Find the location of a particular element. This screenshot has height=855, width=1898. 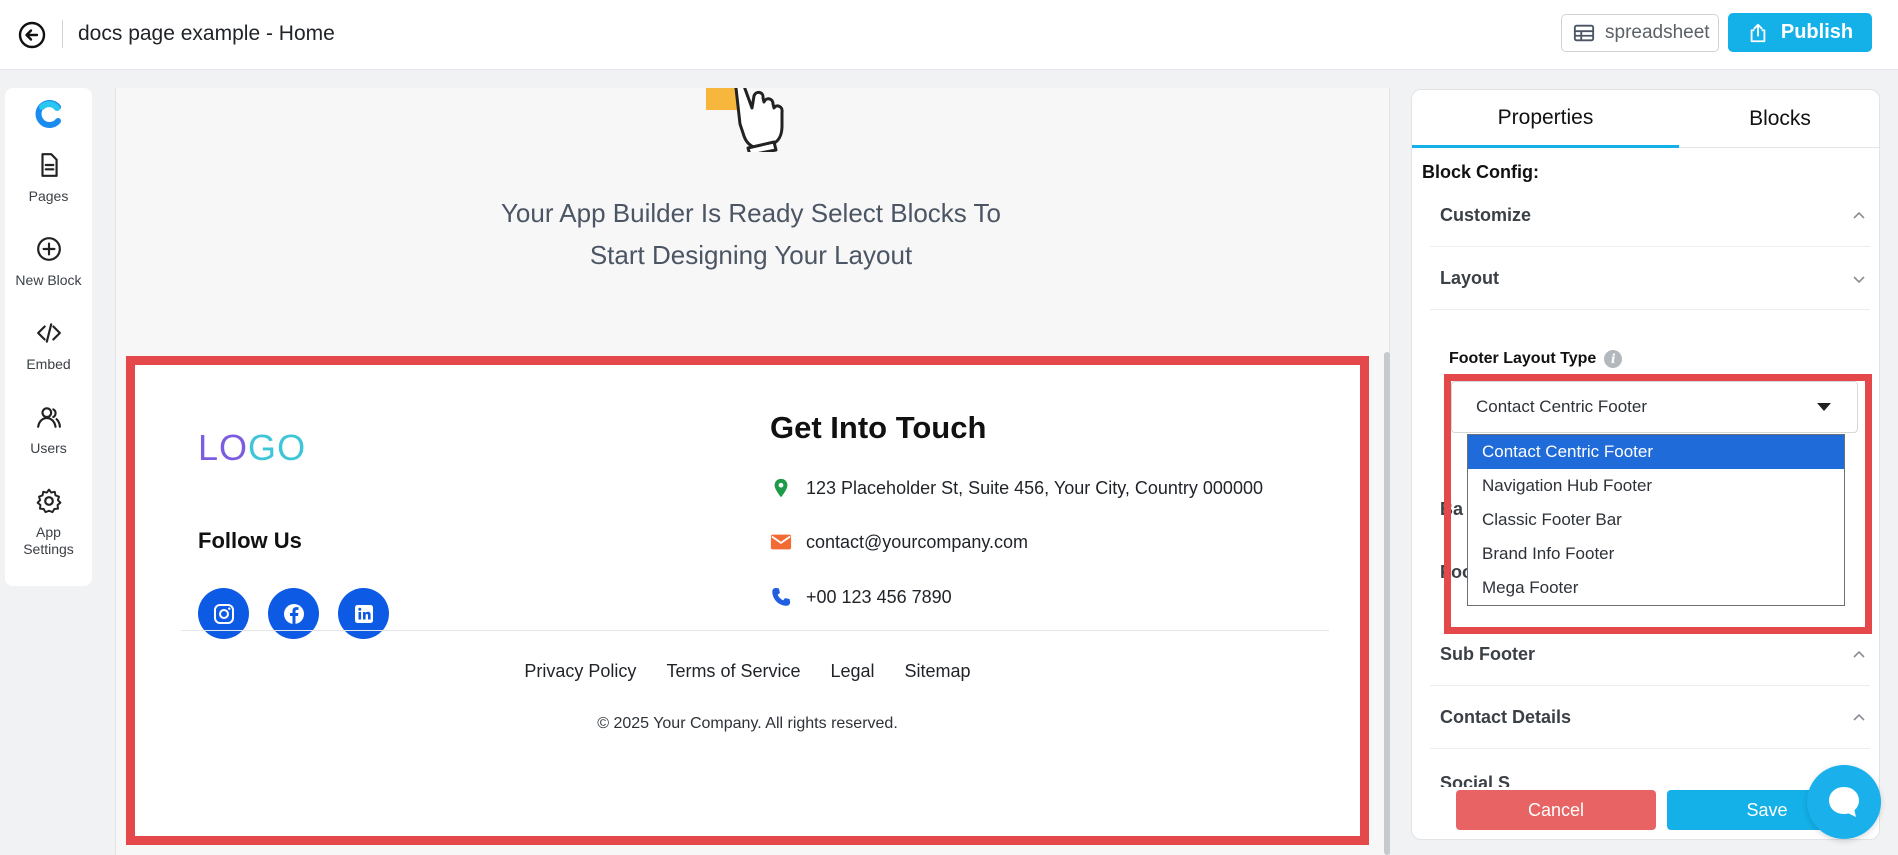

publish-label: Publish is located at coordinates (1817, 32).